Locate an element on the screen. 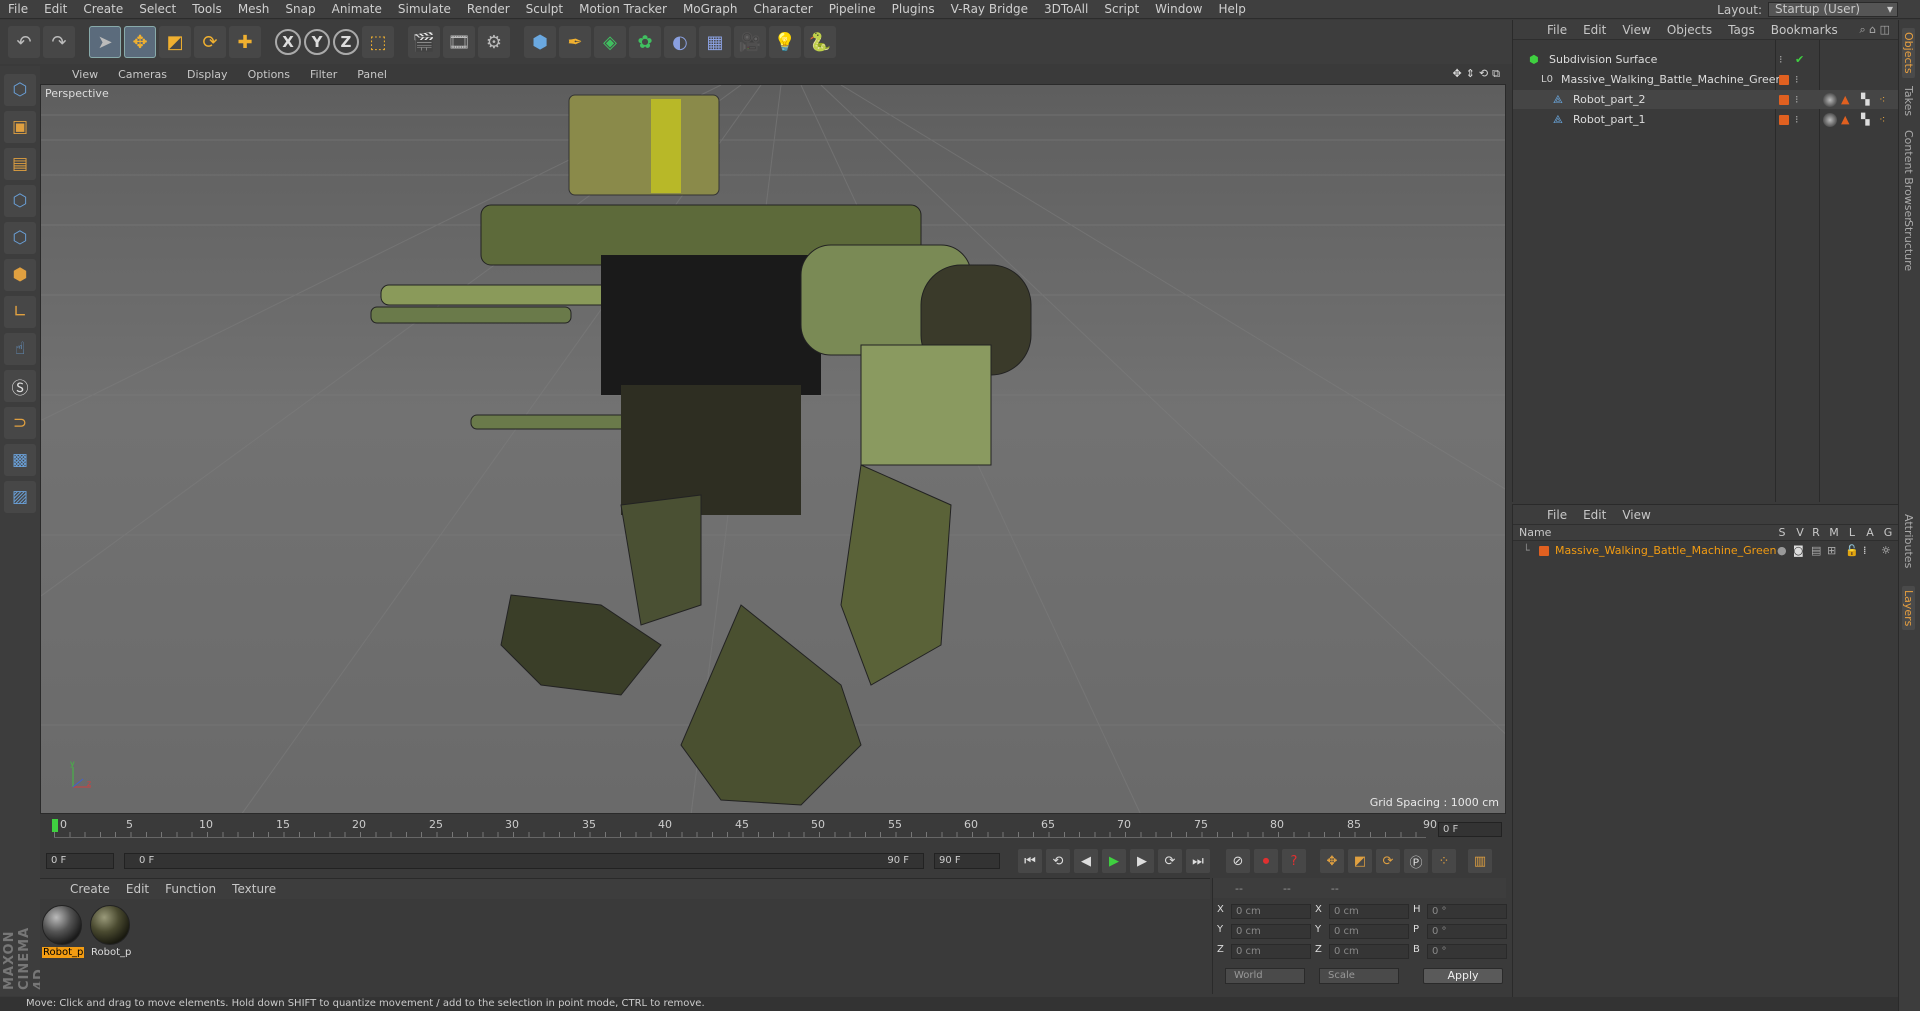  layer-scrollbar is located at coordinates (1705, 1004).